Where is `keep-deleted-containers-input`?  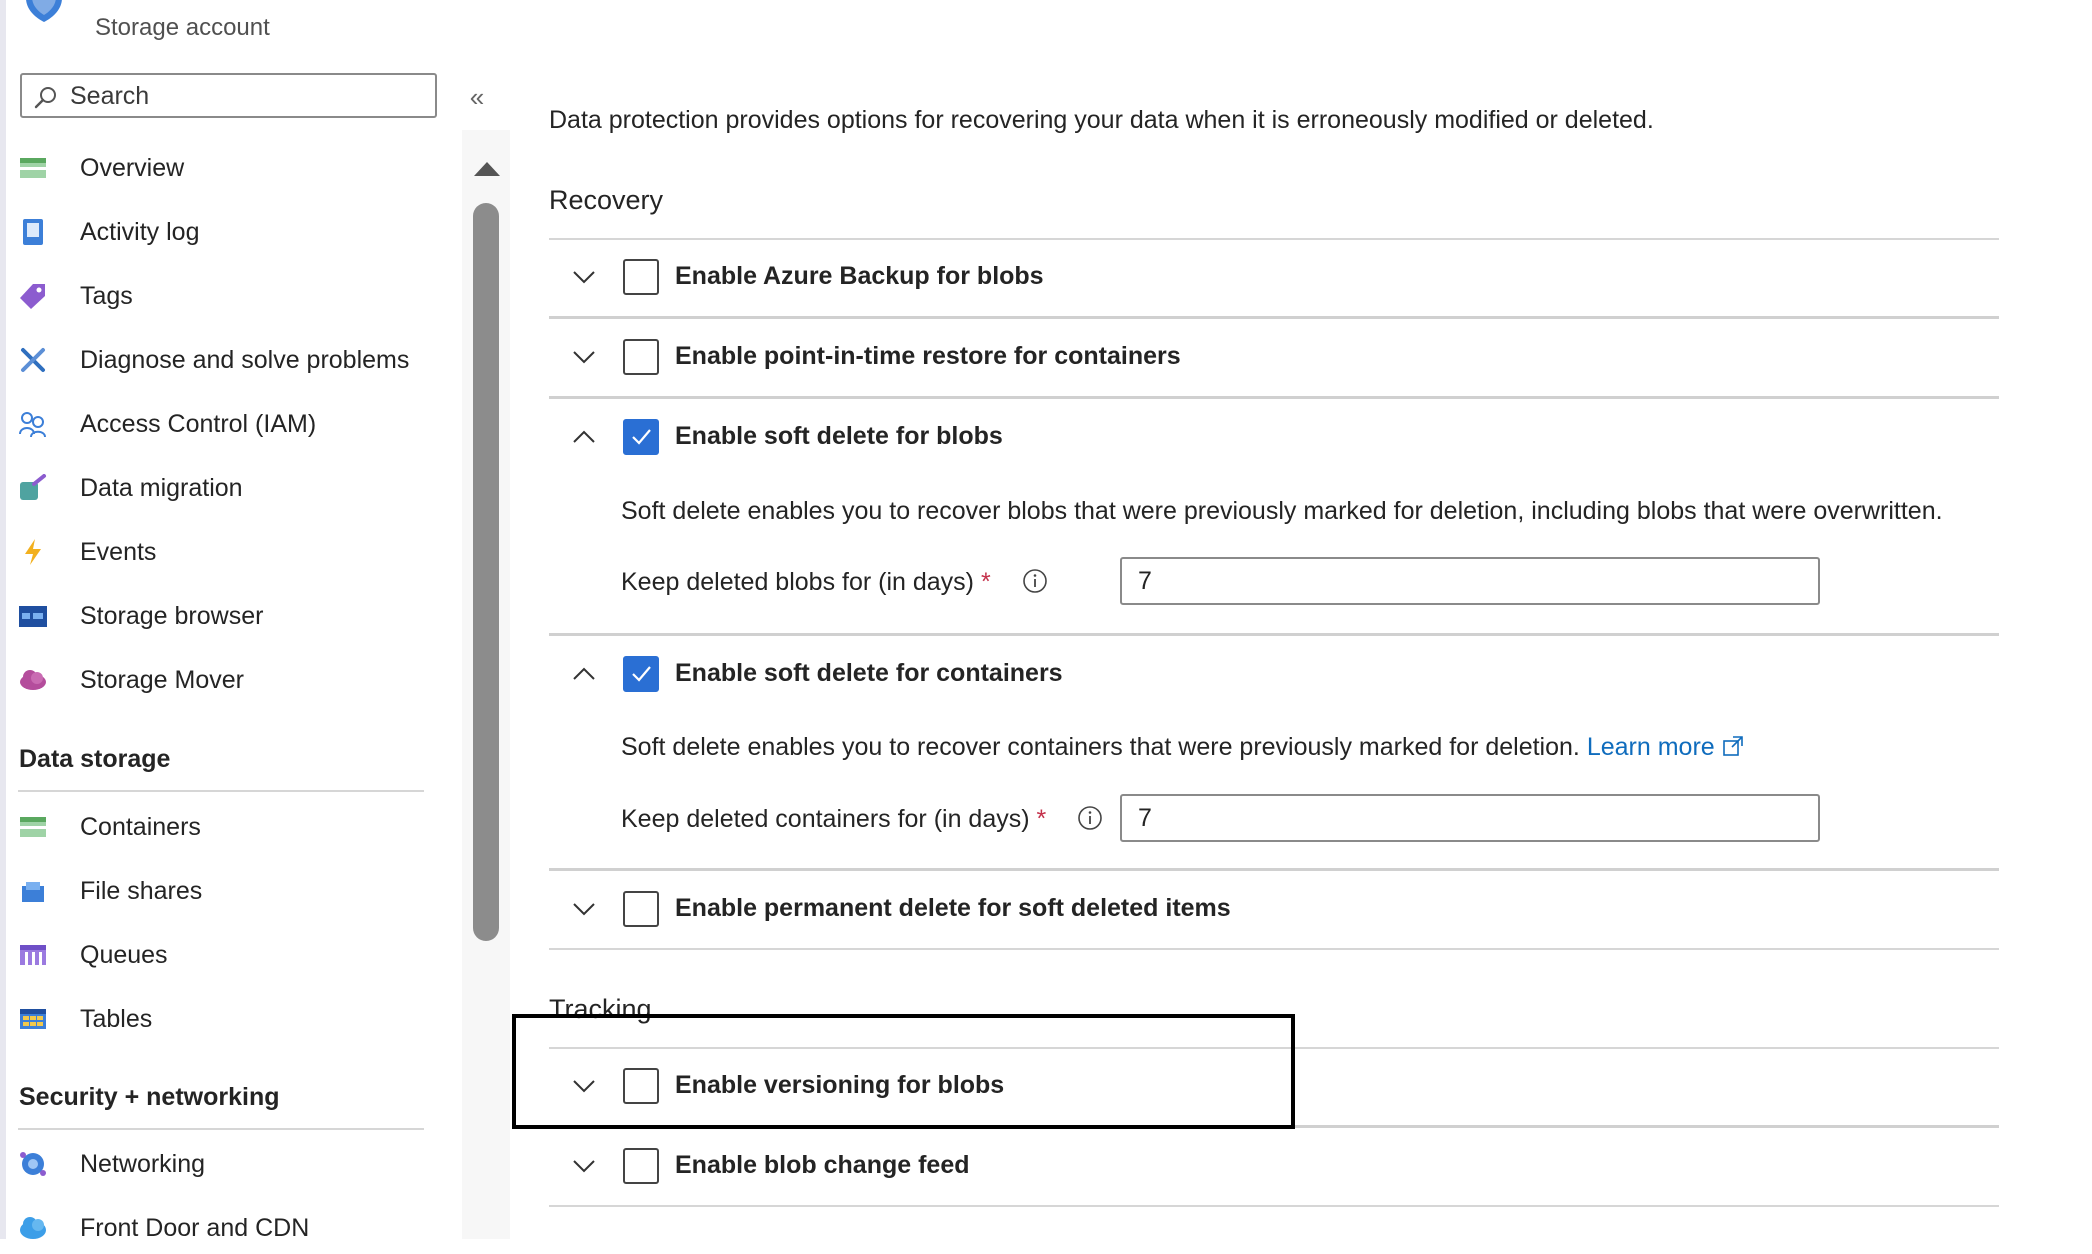
keep-deleted-containers-input is located at coordinates (1468, 818).